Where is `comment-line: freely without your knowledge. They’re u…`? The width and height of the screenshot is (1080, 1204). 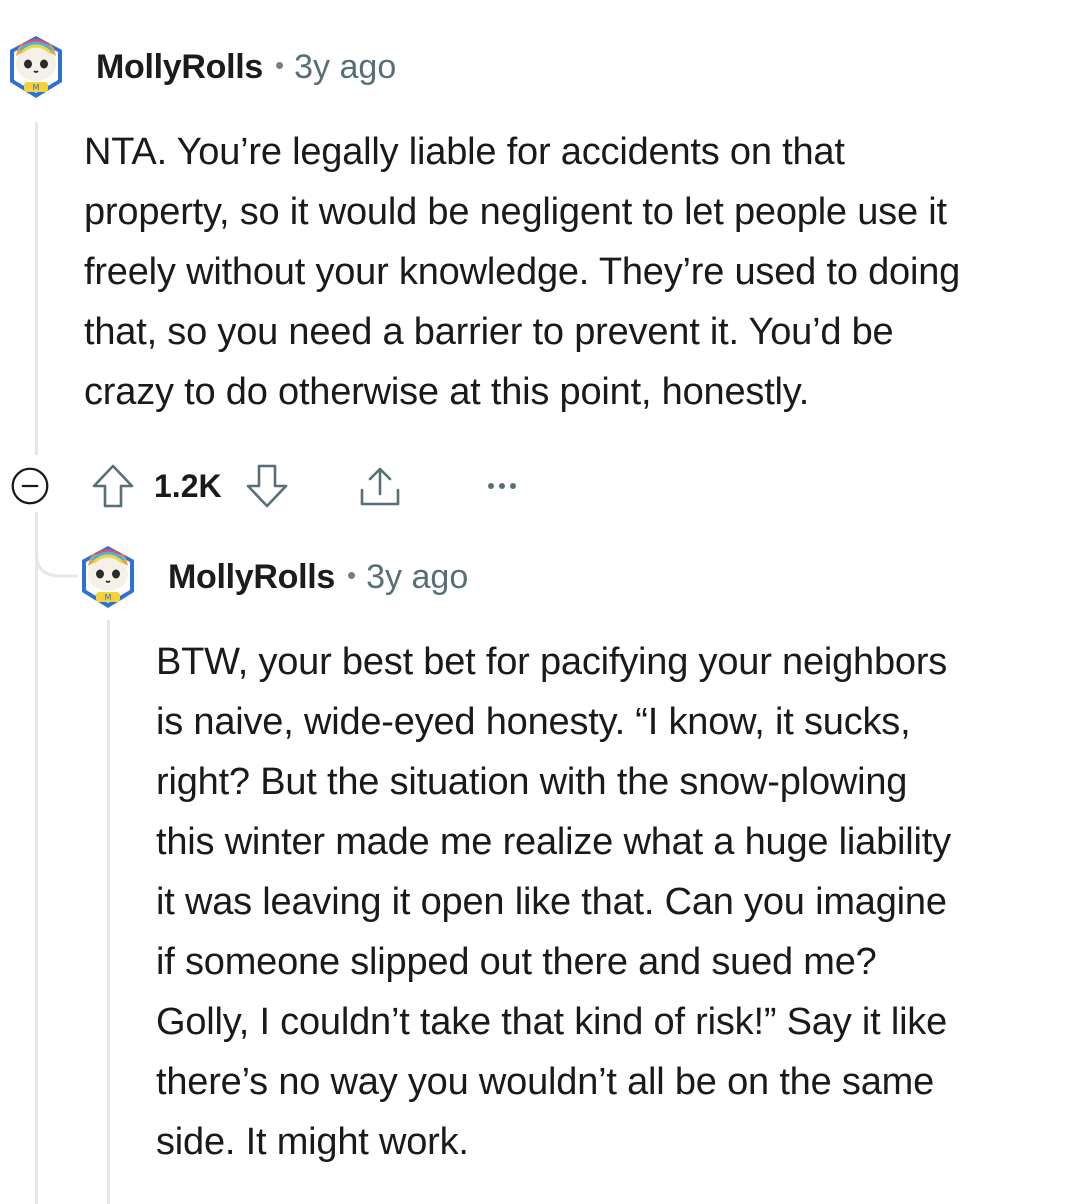 comment-line: freely without your knowledge. They’re u… is located at coordinates (522, 272).